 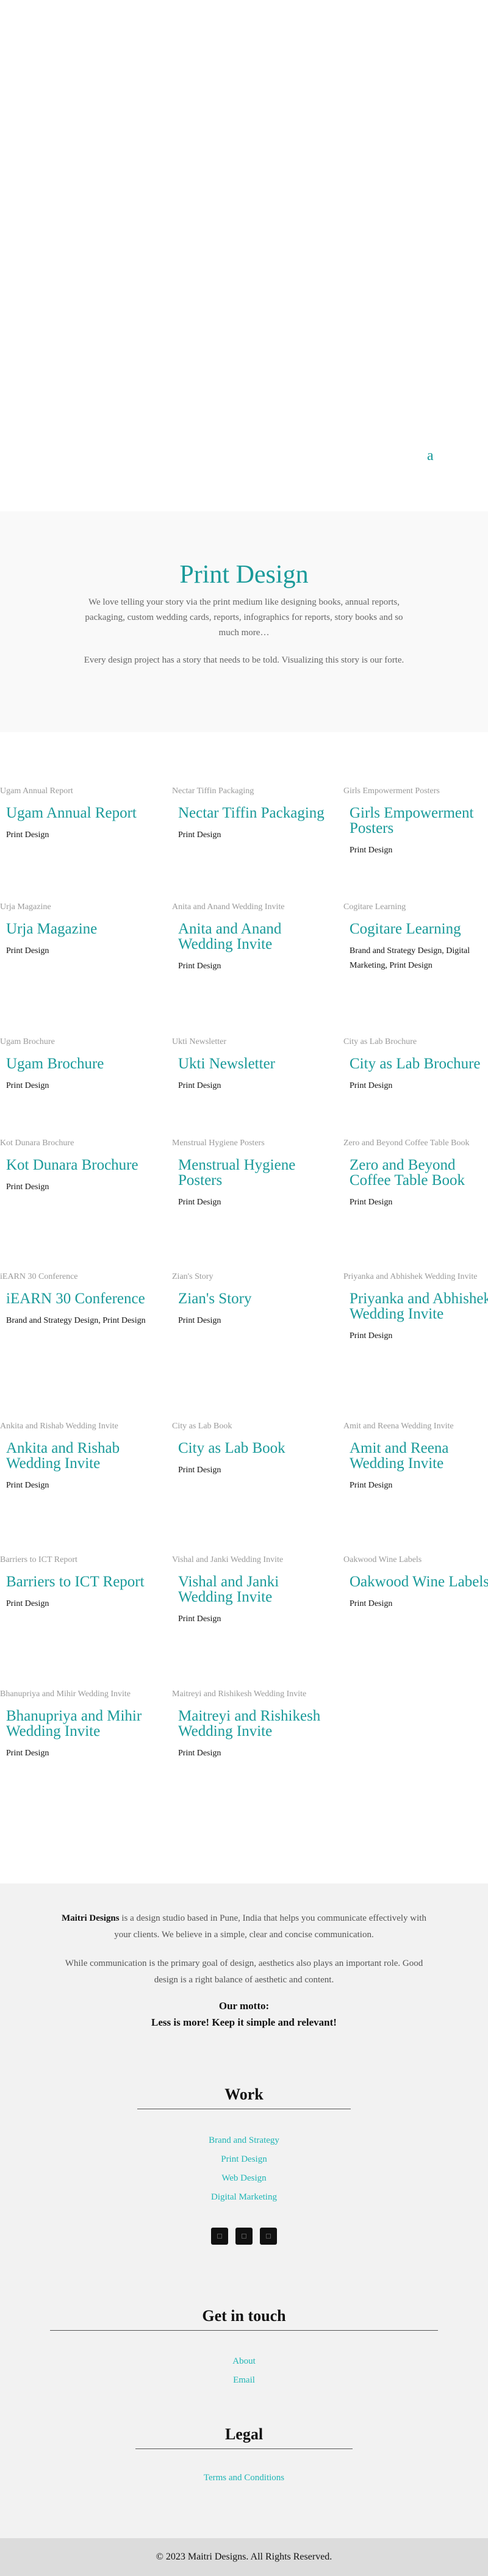 I want to click on project-image: Cogitare Learning, so click(x=416, y=907).